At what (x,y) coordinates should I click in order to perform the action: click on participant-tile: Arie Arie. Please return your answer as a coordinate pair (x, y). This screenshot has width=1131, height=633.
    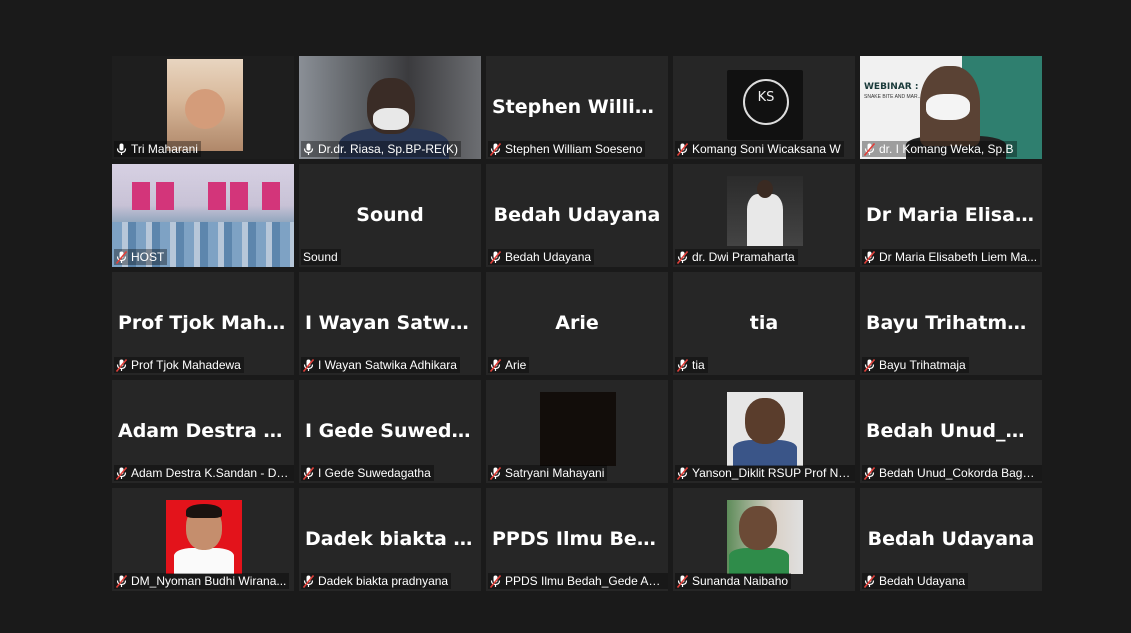
    Looking at the image, I should click on (577, 323).